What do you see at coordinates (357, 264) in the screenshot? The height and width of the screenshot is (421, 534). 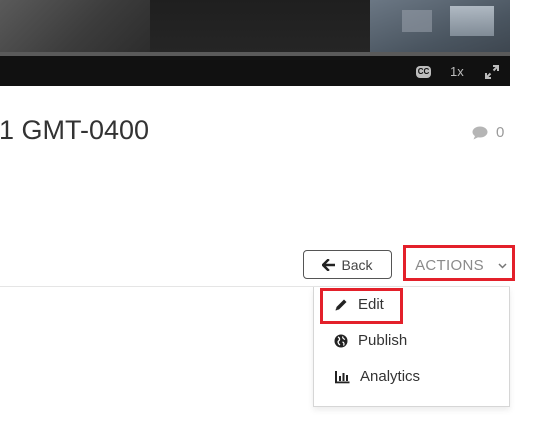 I see `back-button-label: Back` at bounding box center [357, 264].